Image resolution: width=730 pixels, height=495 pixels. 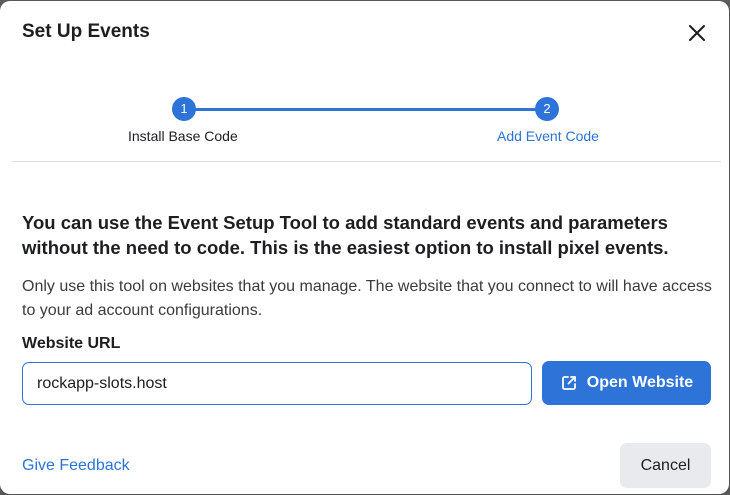 What do you see at coordinates (76, 466) in the screenshot?
I see `give-feedback-link: Give Feedback` at bounding box center [76, 466].